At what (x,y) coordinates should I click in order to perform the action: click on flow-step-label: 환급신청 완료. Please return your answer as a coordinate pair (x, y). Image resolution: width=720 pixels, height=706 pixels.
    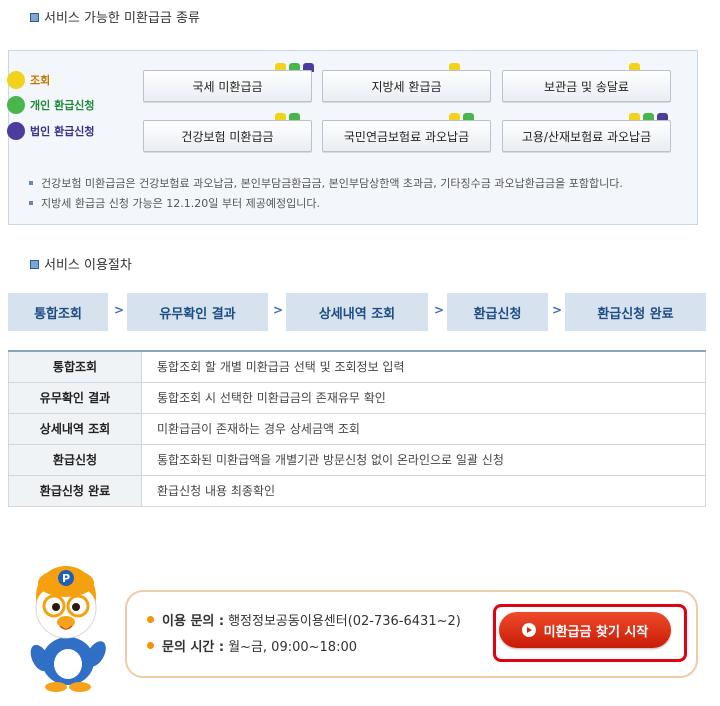
    Looking at the image, I should click on (635, 314).